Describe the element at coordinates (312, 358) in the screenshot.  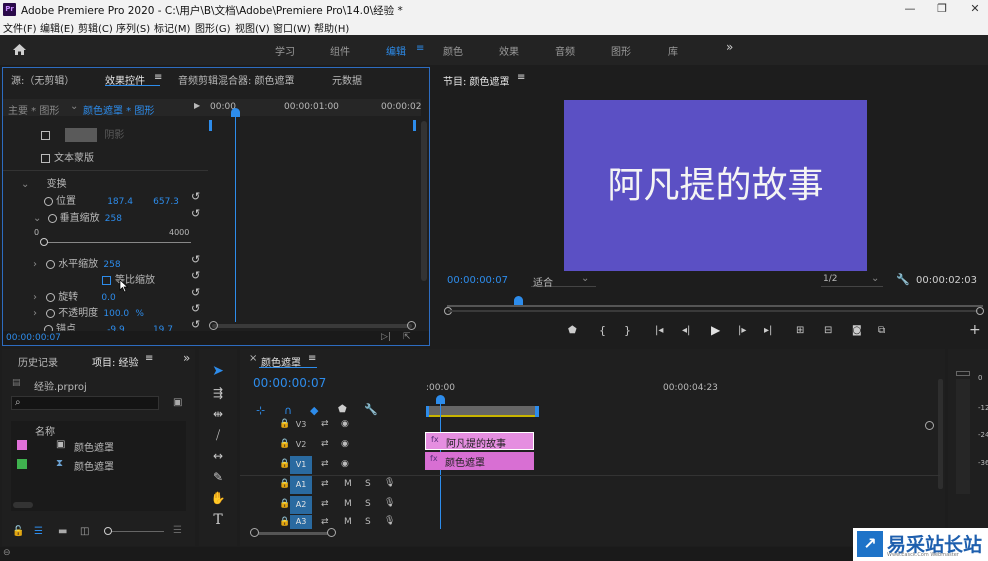
I see `timeline-menu-icon: ≡` at that location.